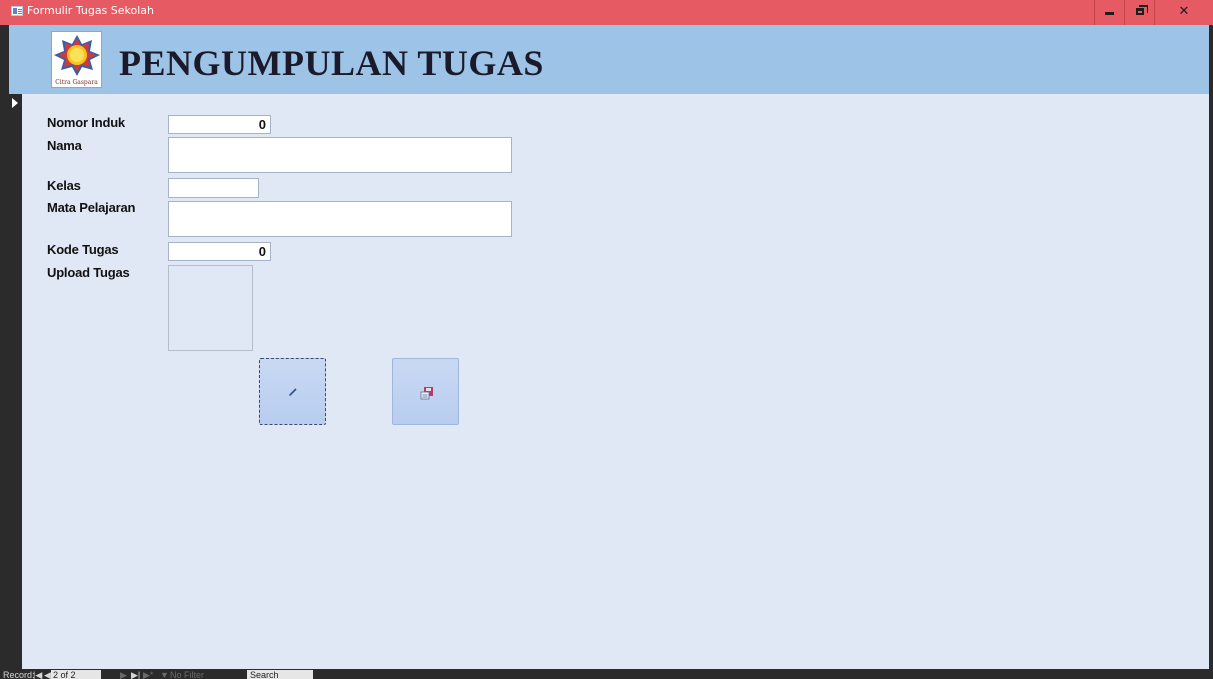 Image resolution: width=1213 pixels, height=679 pixels. I want to click on kode-tugas-label: Kode Tugas, so click(83, 249).